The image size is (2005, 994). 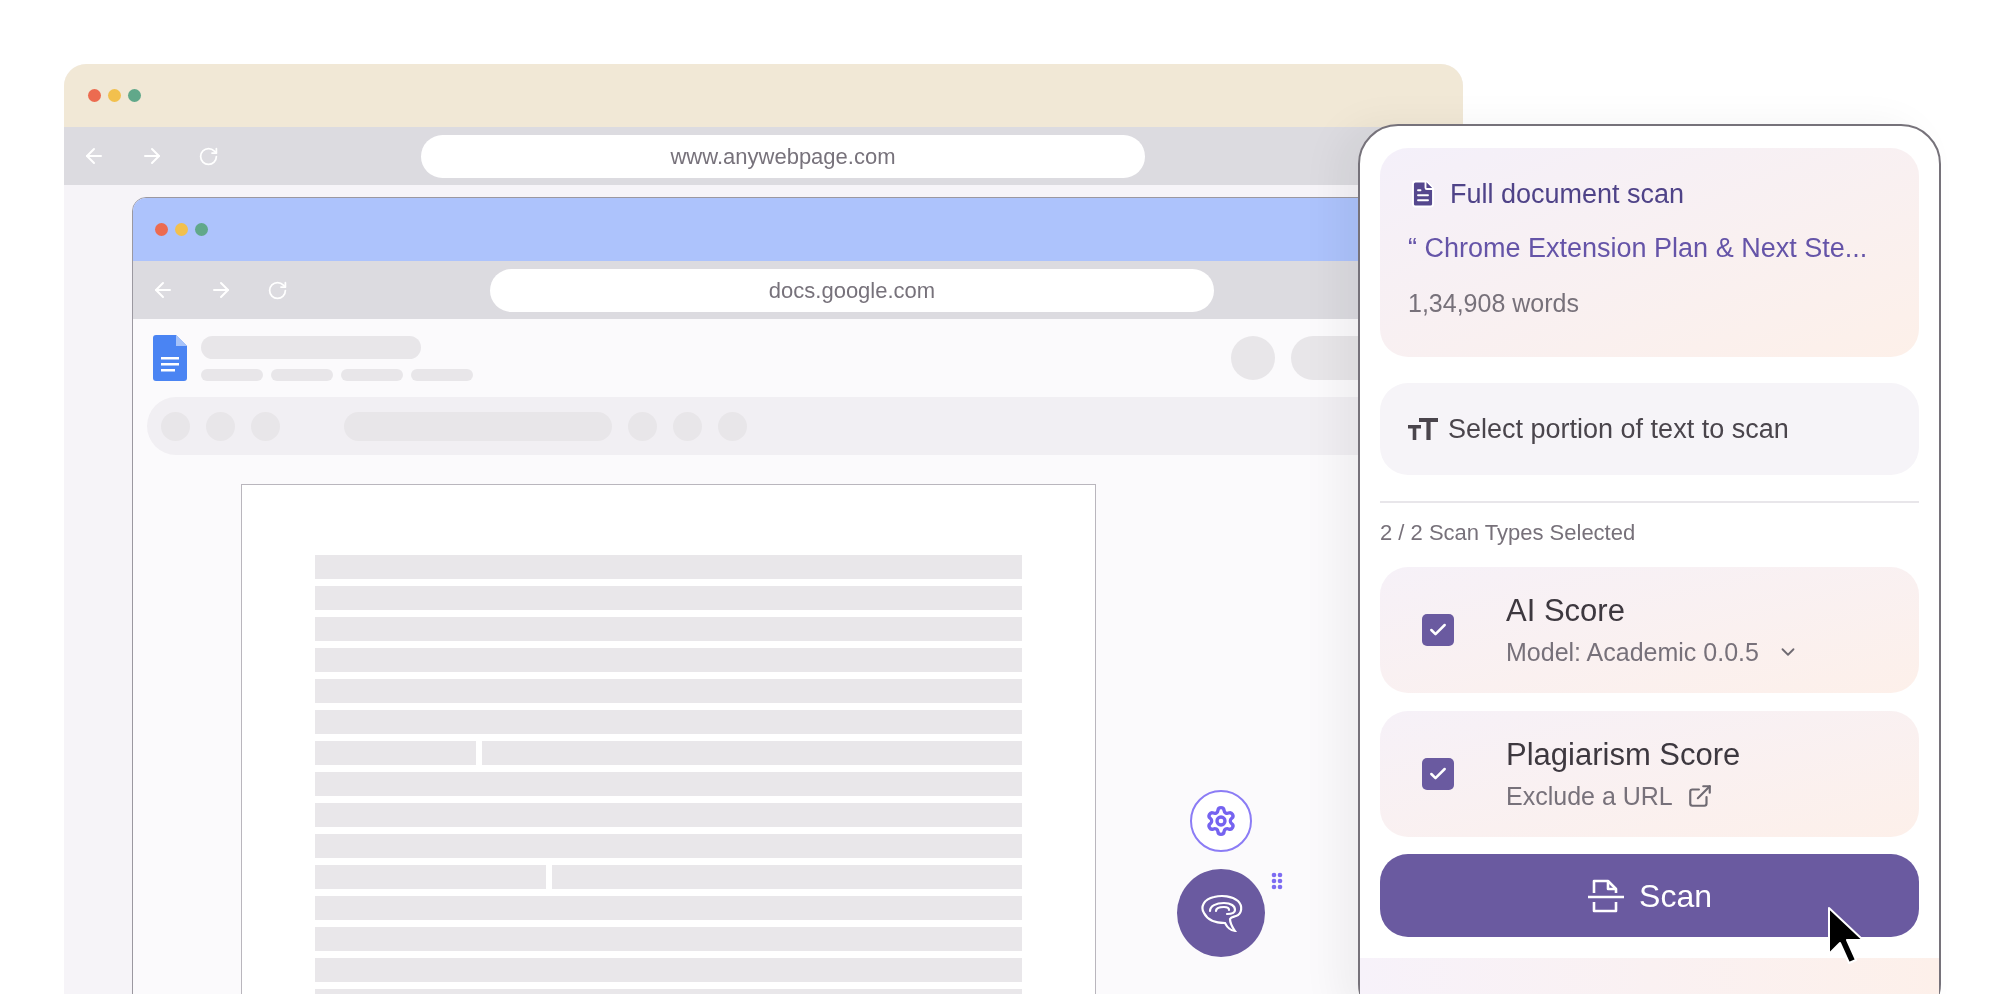 I want to click on select-text-card: Select portion of text to scan, so click(x=1649, y=429).